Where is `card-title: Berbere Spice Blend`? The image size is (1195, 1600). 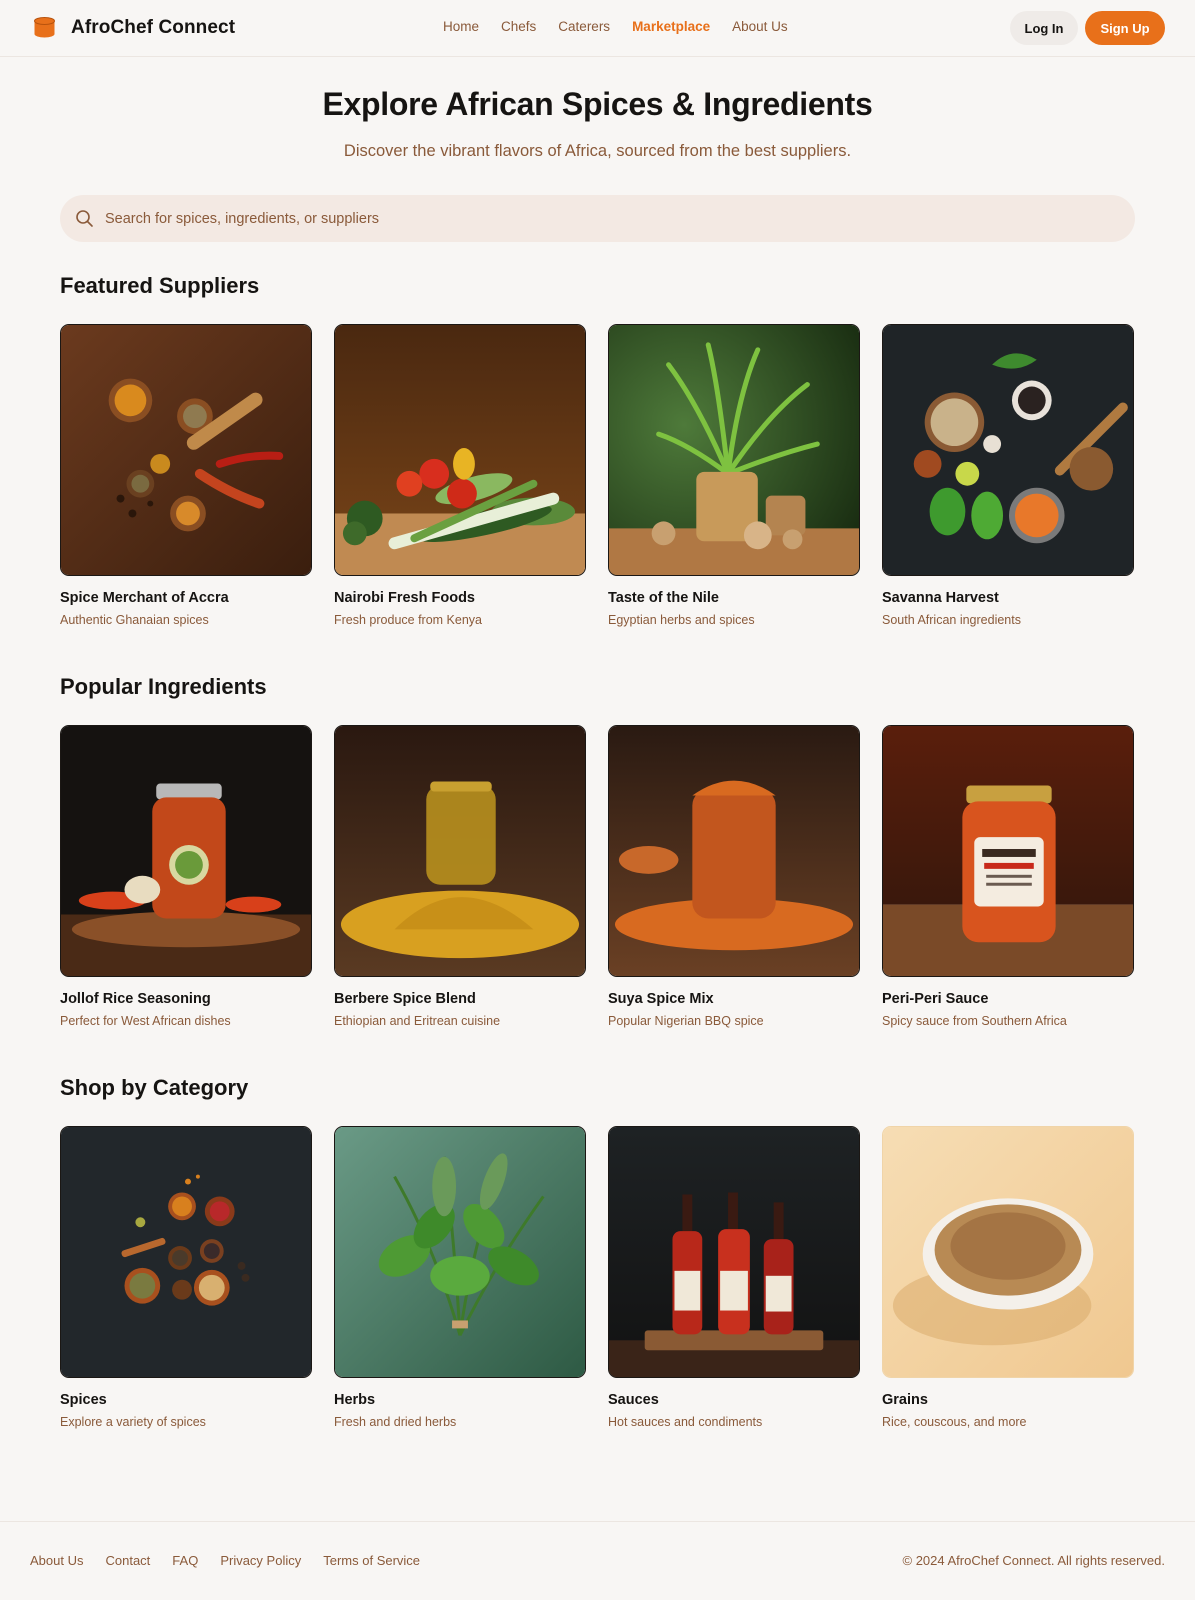
card-title: Berbere Spice Blend is located at coordinates (405, 999).